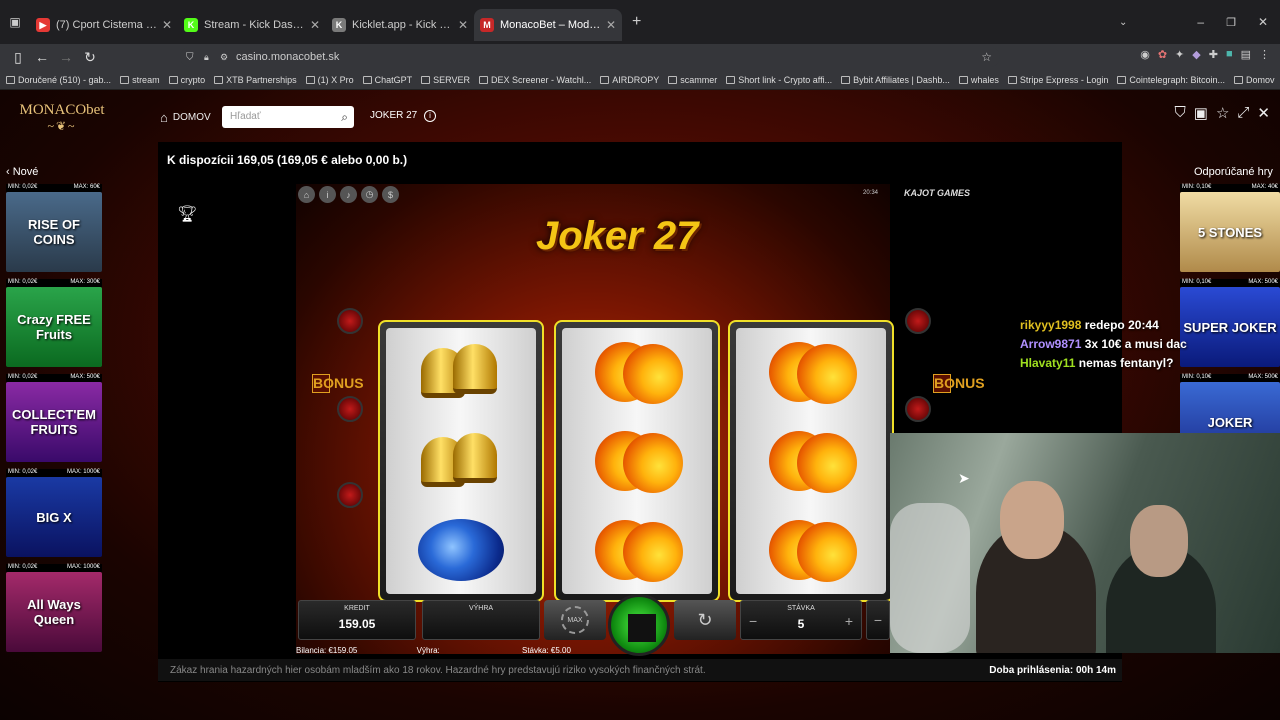 The image size is (1280, 720). Describe the element at coordinates (23, 472) in the screenshot. I see `min-bet: MIN: 0,02€` at that location.